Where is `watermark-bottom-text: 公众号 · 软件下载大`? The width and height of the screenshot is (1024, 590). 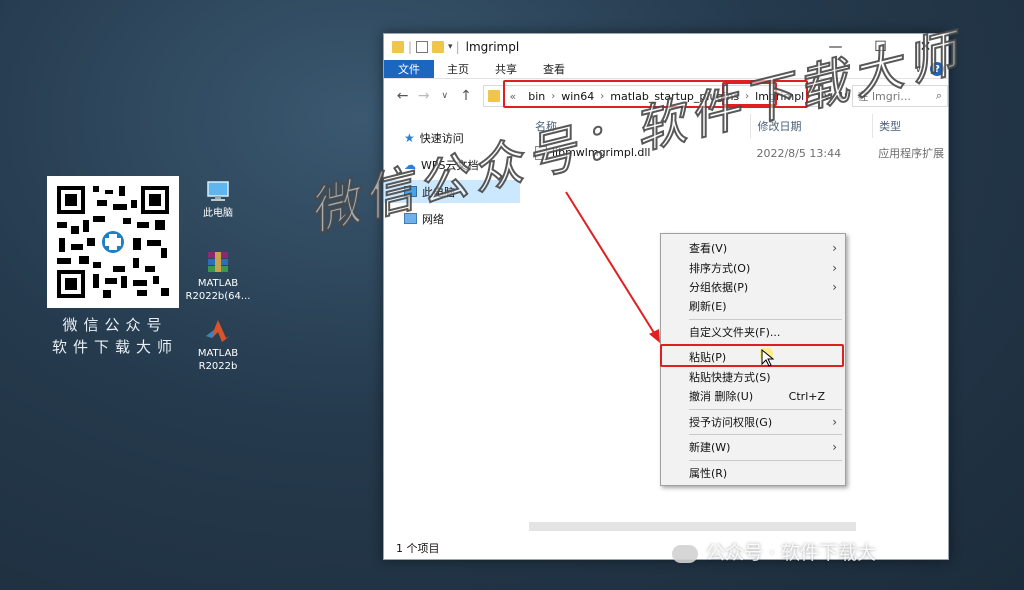 watermark-bottom-text: 公众号 · 软件下载大 is located at coordinates (791, 553).